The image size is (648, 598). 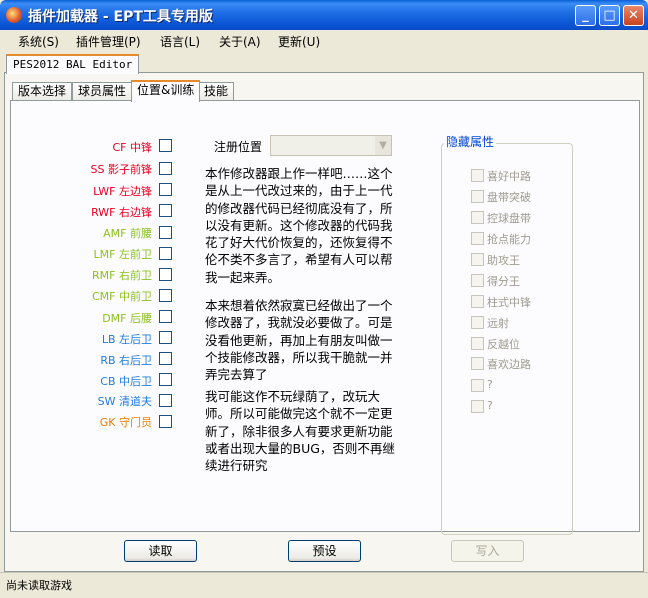 What do you see at coordinates (122, 296) in the screenshot?
I see `position-label-cmf: CMF 中前卫` at bounding box center [122, 296].